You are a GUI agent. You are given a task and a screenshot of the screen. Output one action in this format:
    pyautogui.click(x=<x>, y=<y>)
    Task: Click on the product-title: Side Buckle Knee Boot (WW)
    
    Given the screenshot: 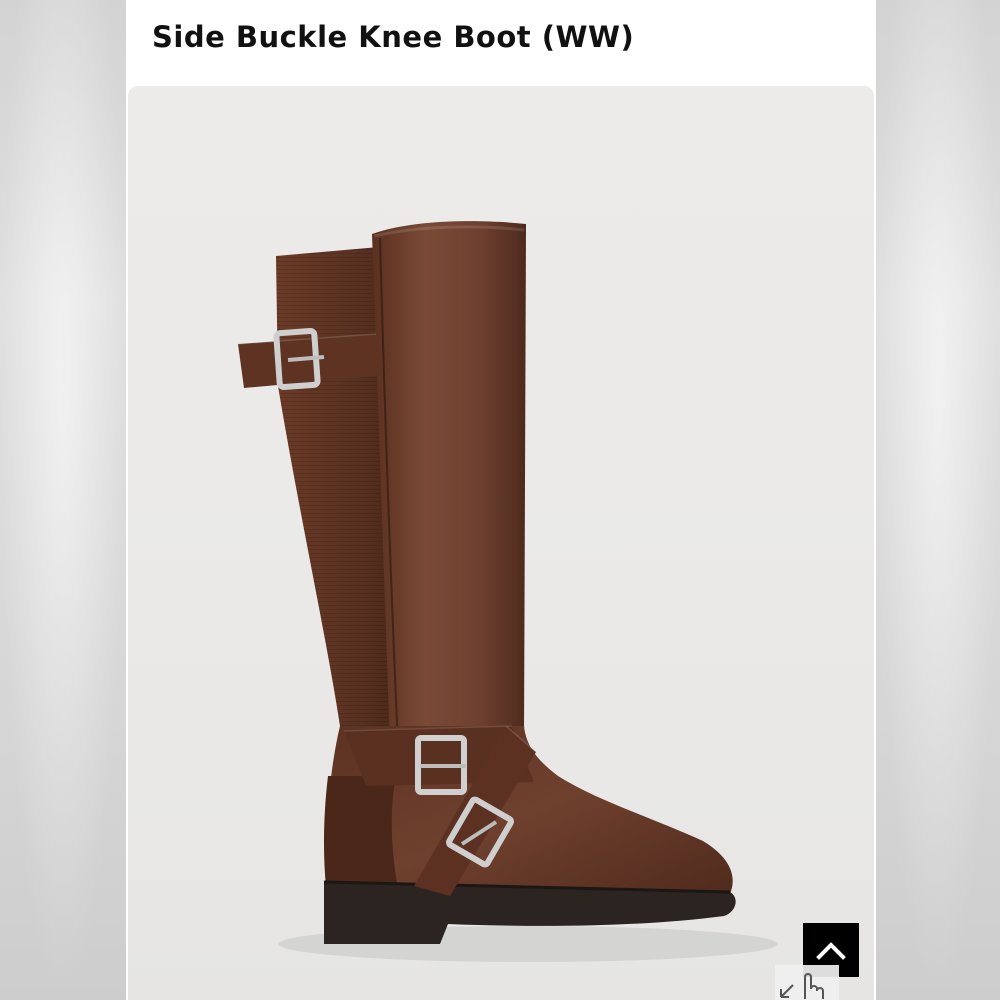 What is the action you would take?
    pyautogui.click(x=393, y=37)
    